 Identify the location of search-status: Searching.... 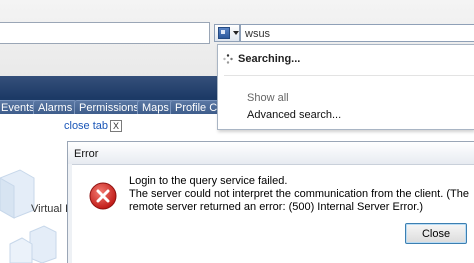
(269, 59).